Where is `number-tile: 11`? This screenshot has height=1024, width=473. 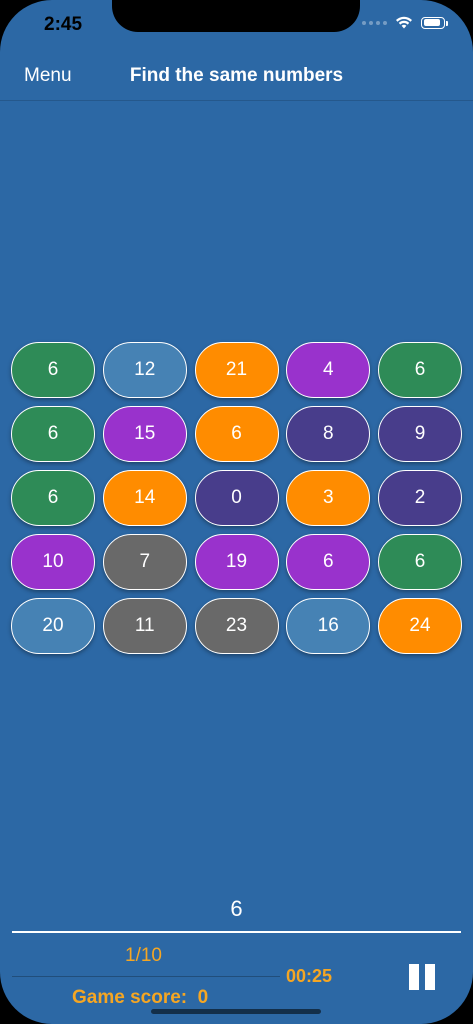 number-tile: 11 is located at coordinates (144, 626).